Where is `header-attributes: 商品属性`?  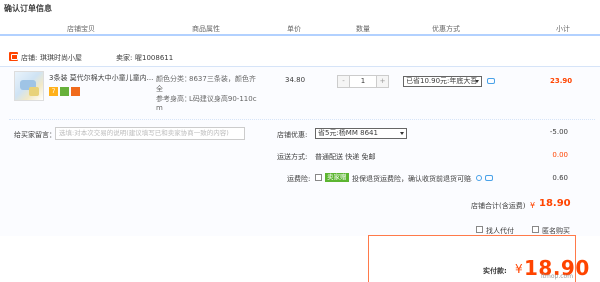 header-attributes: 商品属性 is located at coordinates (206, 29).